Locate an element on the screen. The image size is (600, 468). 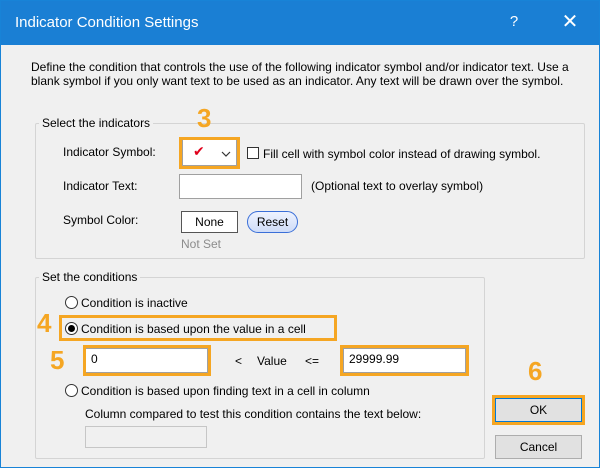
title-bar: Indicator Condition Settings ? ✕ is located at coordinates (300, 23).